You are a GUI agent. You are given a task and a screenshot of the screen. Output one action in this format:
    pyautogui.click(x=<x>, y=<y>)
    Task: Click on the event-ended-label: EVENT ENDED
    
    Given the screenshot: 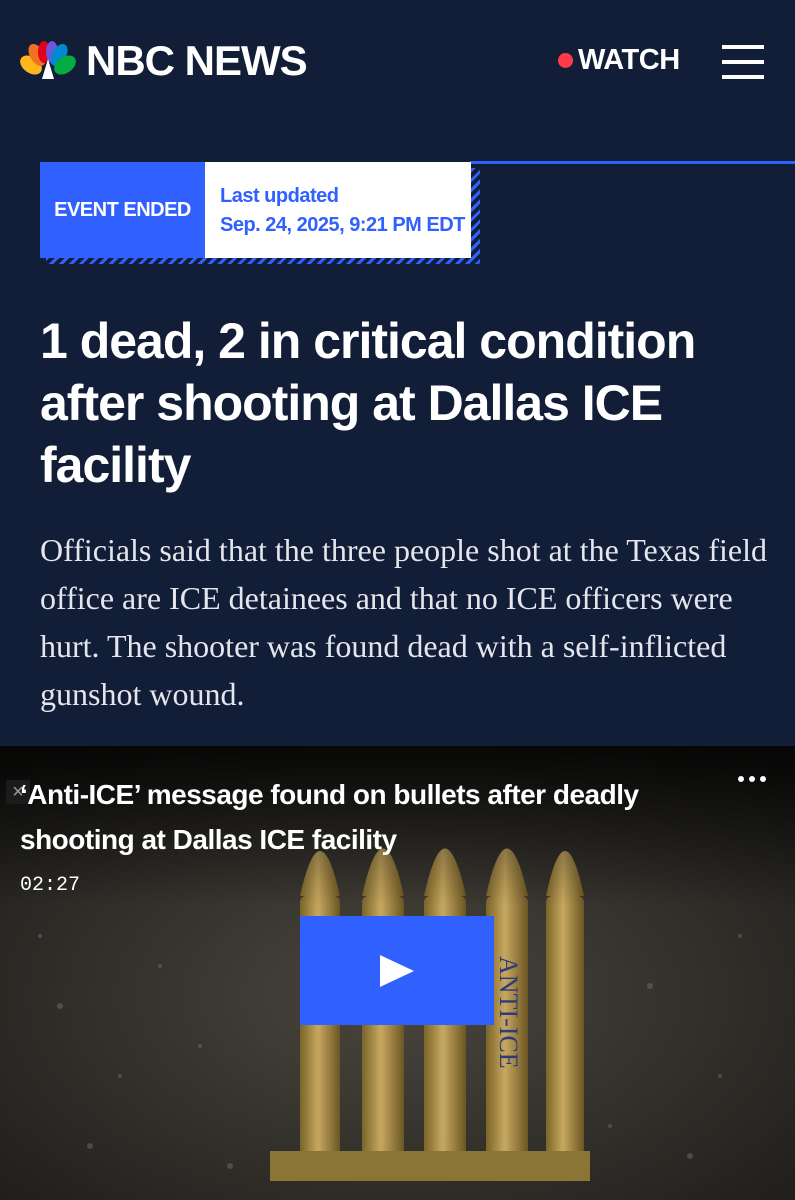 What is the action you would take?
    pyautogui.click(x=122, y=210)
    